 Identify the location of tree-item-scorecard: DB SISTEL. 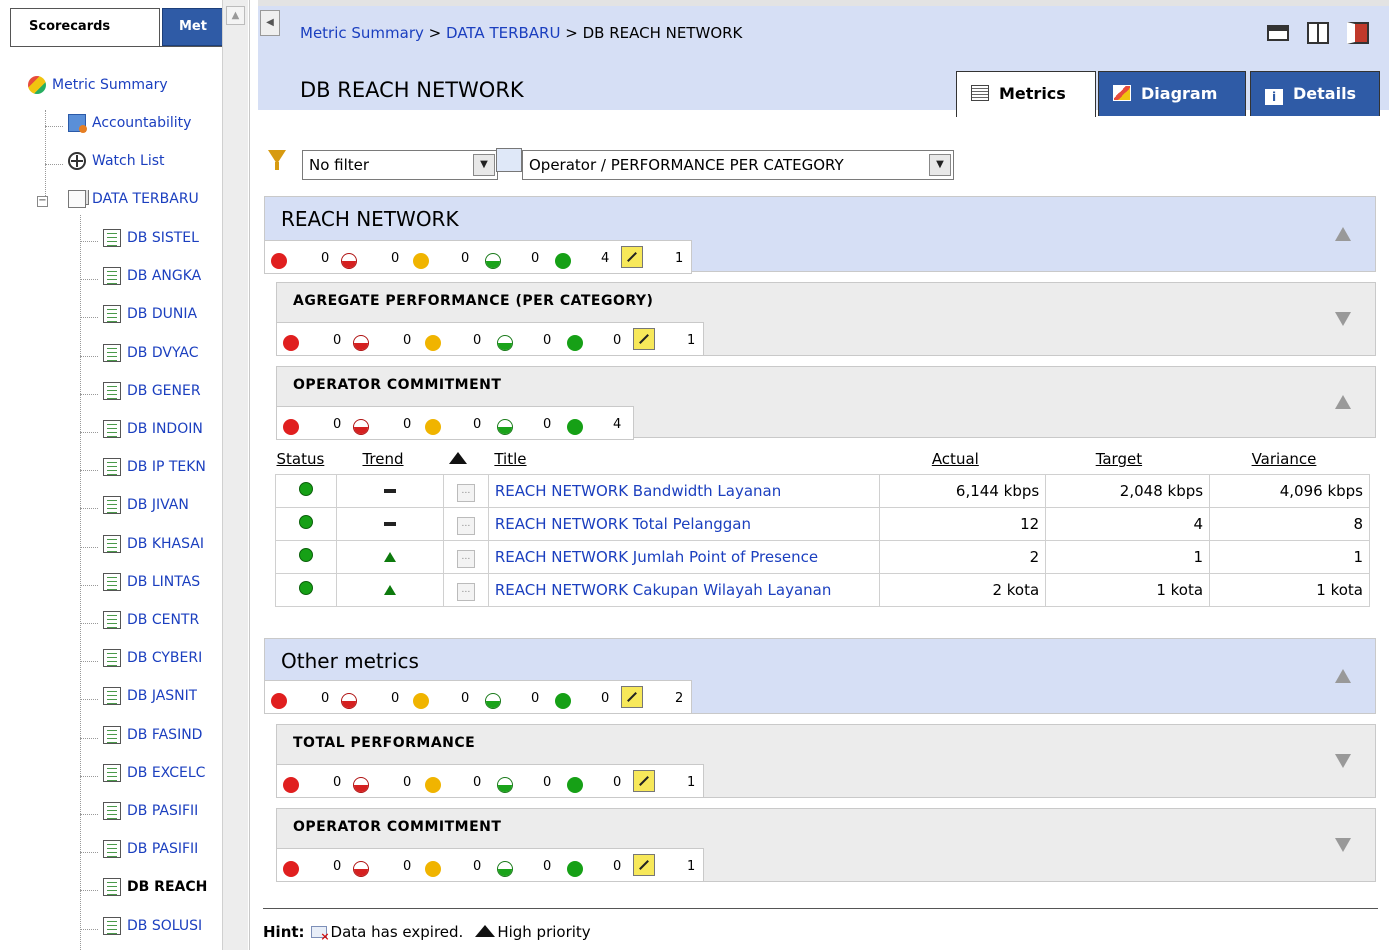
(151, 241).